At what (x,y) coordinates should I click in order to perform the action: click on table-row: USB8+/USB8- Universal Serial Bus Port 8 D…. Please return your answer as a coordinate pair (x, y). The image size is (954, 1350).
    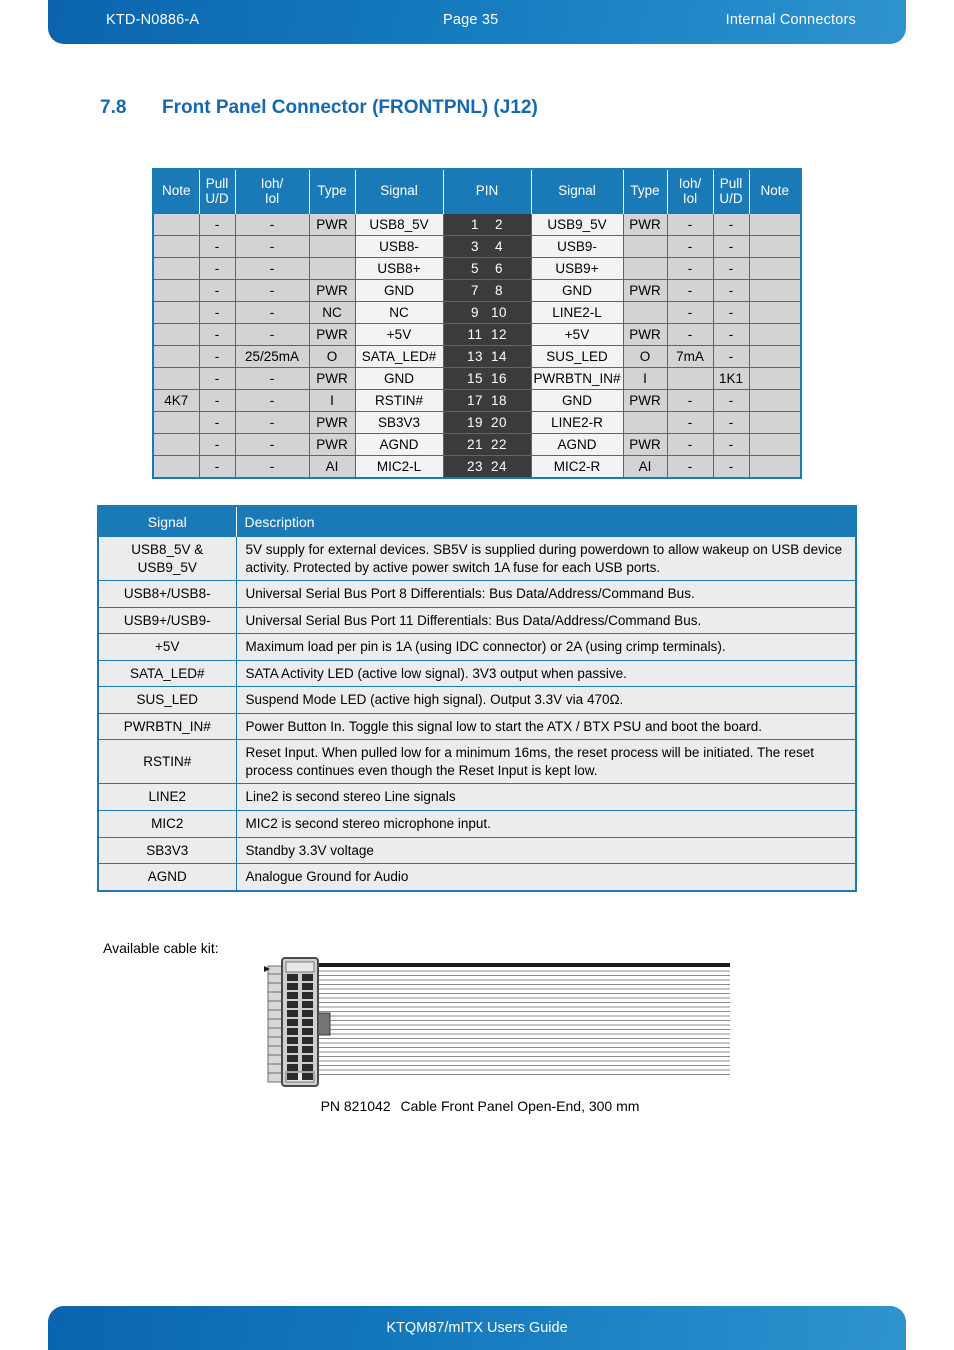
    Looking at the image, I should click on (477, 594).